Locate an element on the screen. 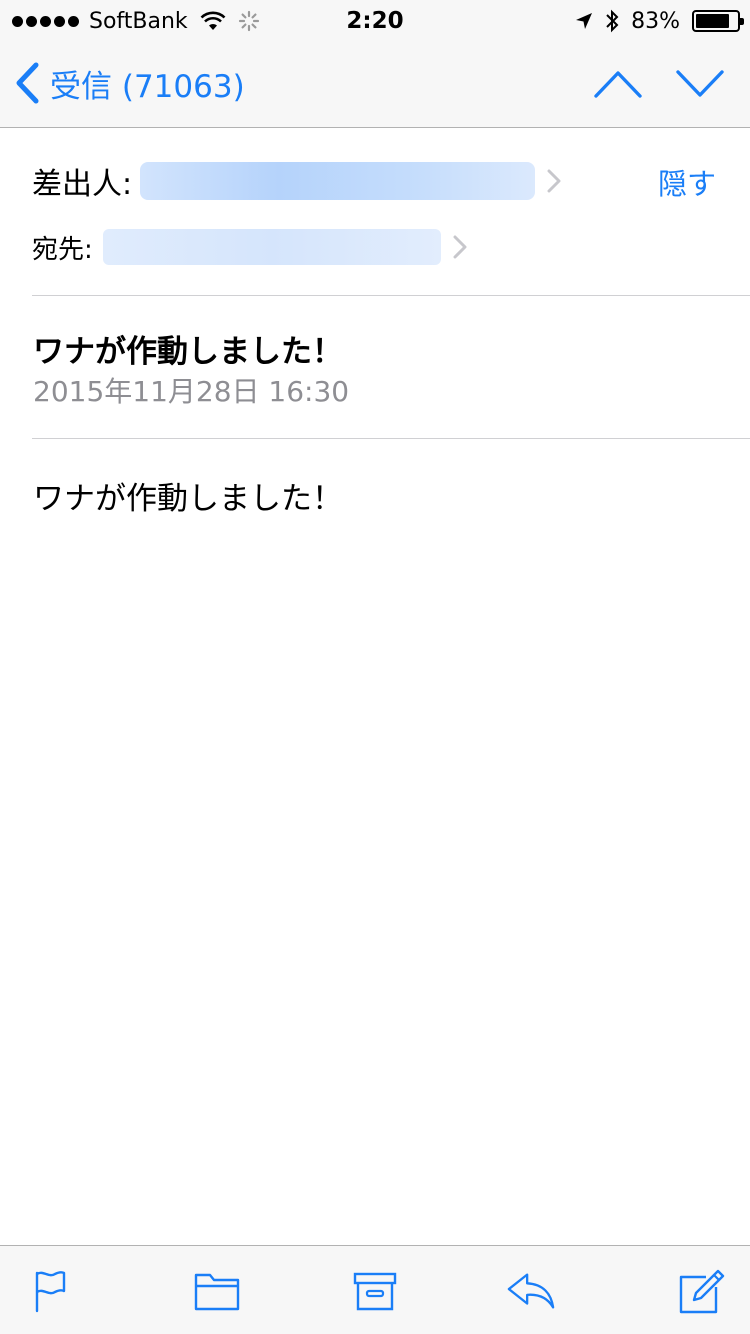  signal-strength-icon is located at coordinates (45, 21).